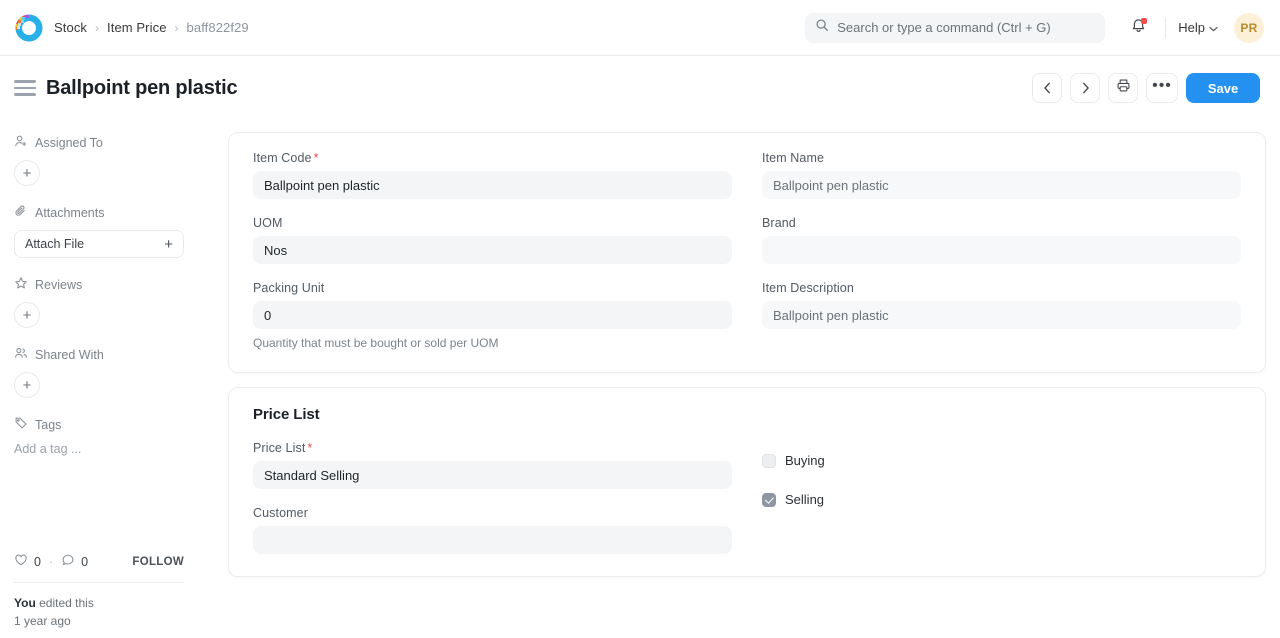 This screenshot has height=638, width=1280. Describe the element at coordinates (21, 424) in the screenshot. I see `tag-icon` at that location.